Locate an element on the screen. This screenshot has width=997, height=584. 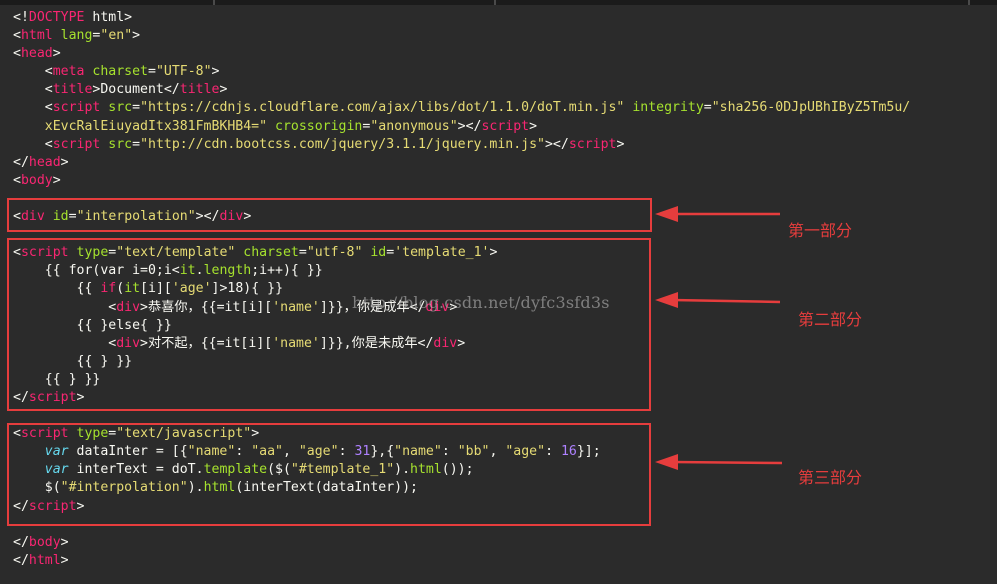
label-part-1: 第一部分 is located at coordinates (820, 230).